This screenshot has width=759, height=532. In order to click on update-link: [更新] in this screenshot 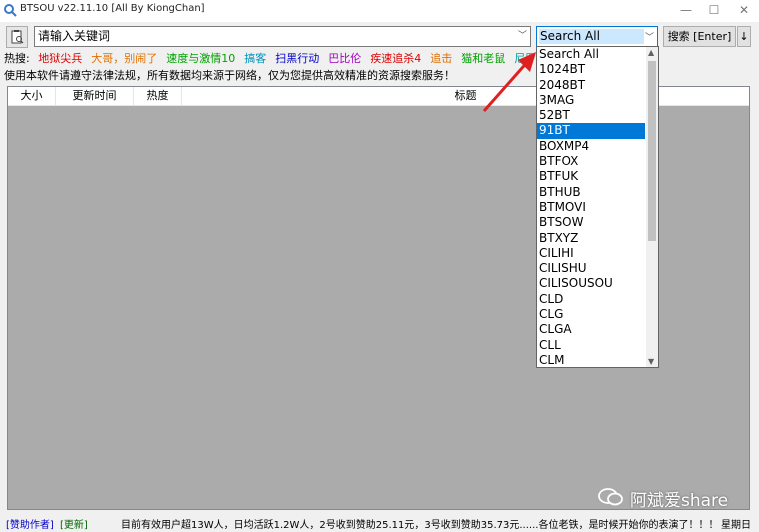, I will do `click(74, 523)`.